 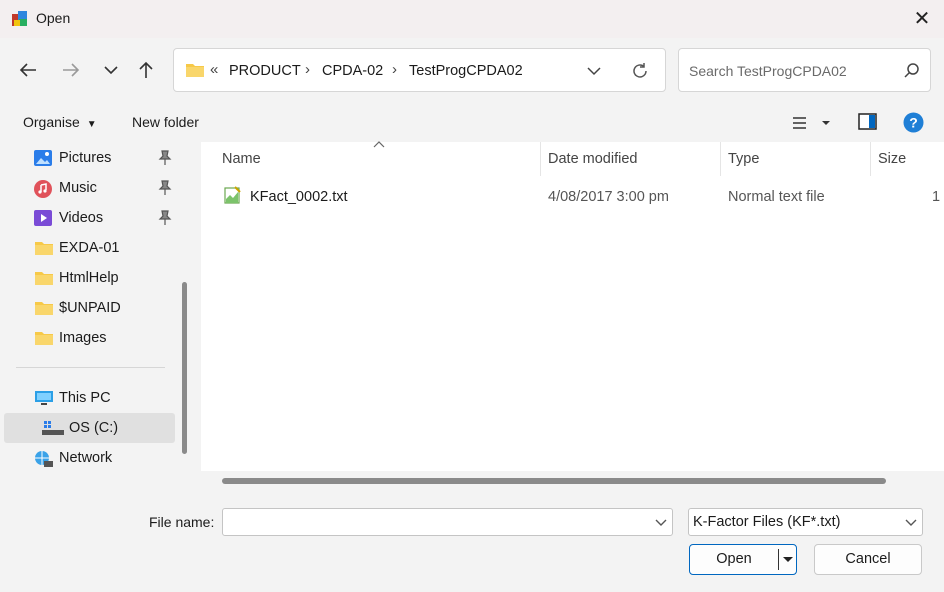 What do you see at coordinates (767, 522) in the screenshot?
I see `file-type-filter-value: K-Factor Files (KF*.txt)` at bounding box center [767, 522].